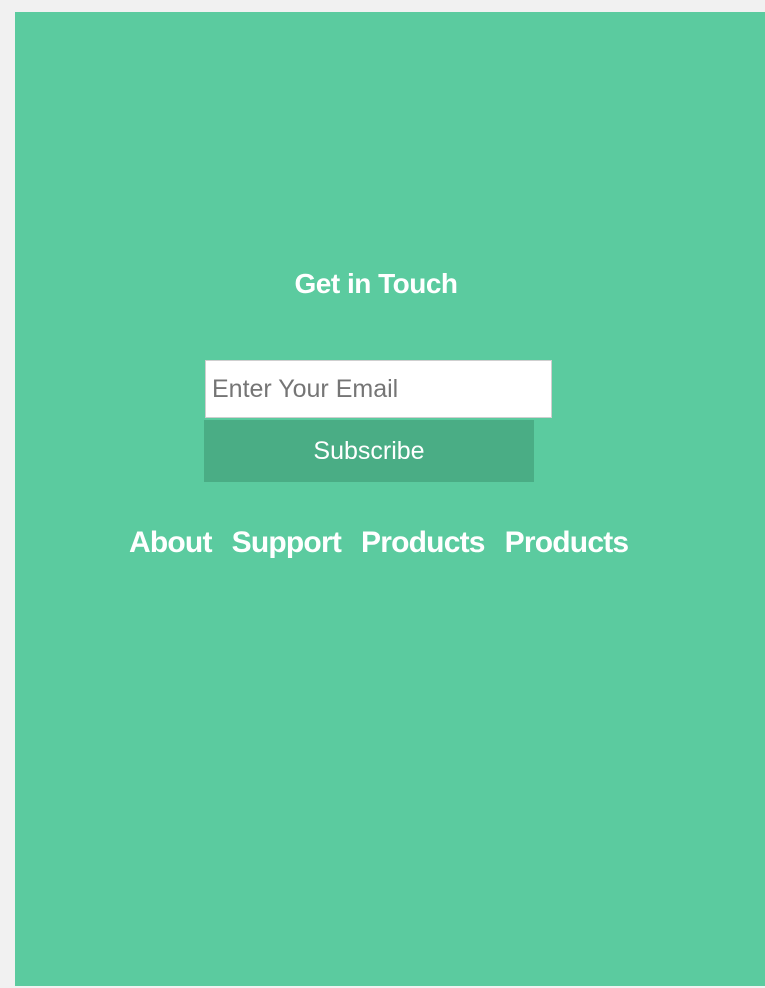 The height and width of the screenshot is (988, 765). Describe the element at coordinates (376, 283) in the screenshot. I see `section-title: Get in Touch` at that location.